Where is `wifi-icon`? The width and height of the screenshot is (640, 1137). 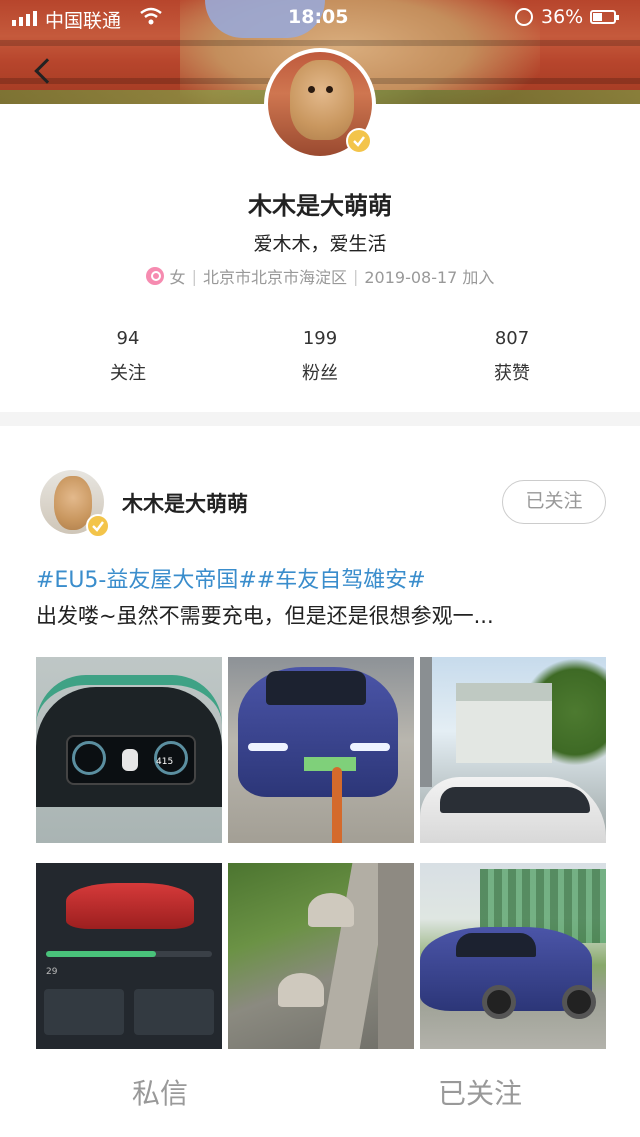 wifi-icon is located at coordinates (151, 16).